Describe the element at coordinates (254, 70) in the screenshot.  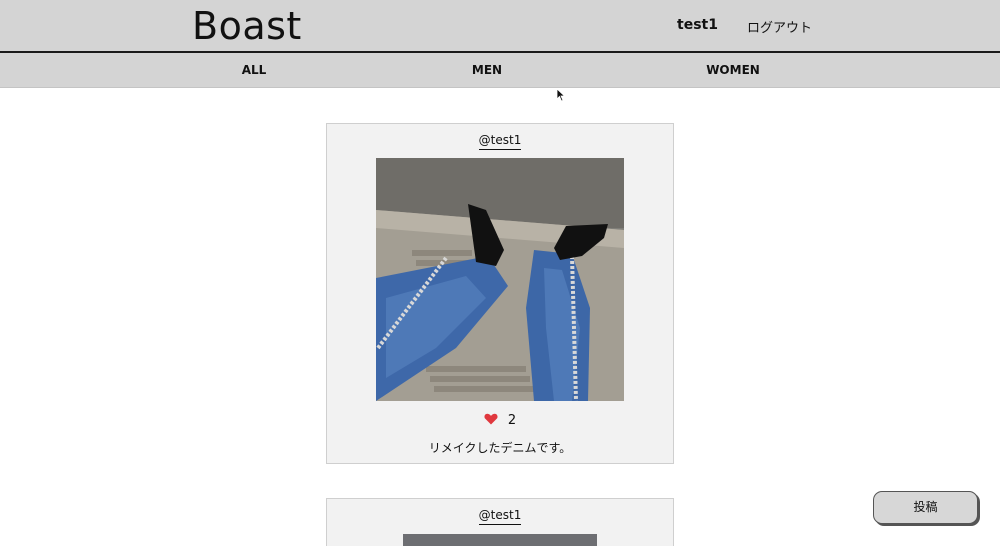
I see `nav-item-all: ALL` at that location.